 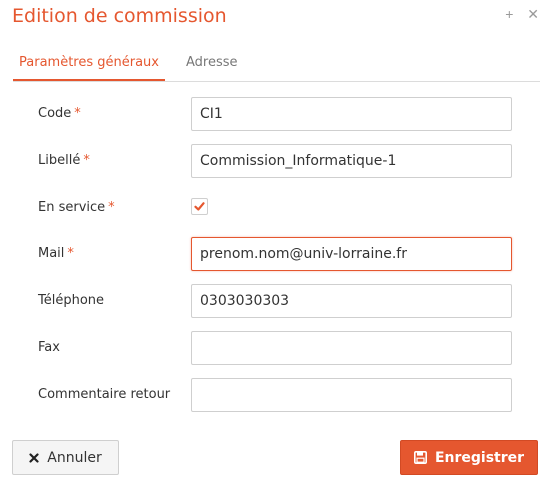 I want to click on mail-label: Mail *, so click(x=56, y=253).